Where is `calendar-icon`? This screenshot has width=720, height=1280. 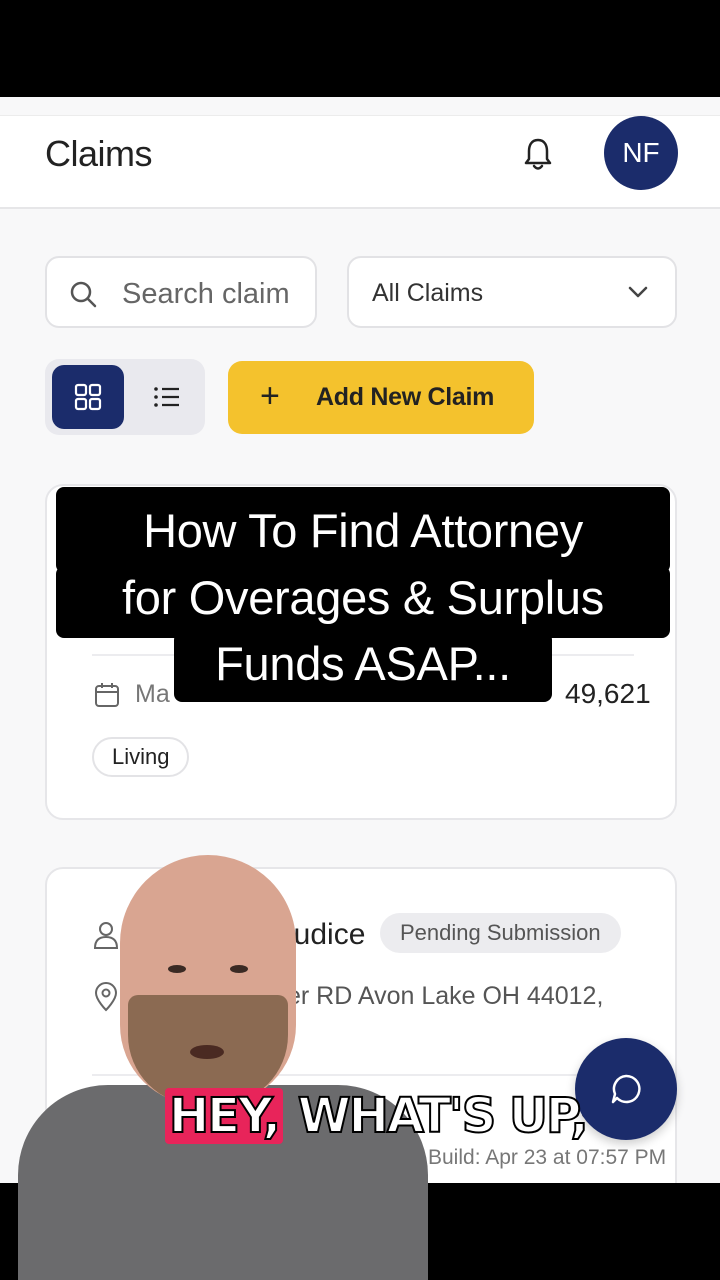
calendar-icon is located at coordinates (107, 695).